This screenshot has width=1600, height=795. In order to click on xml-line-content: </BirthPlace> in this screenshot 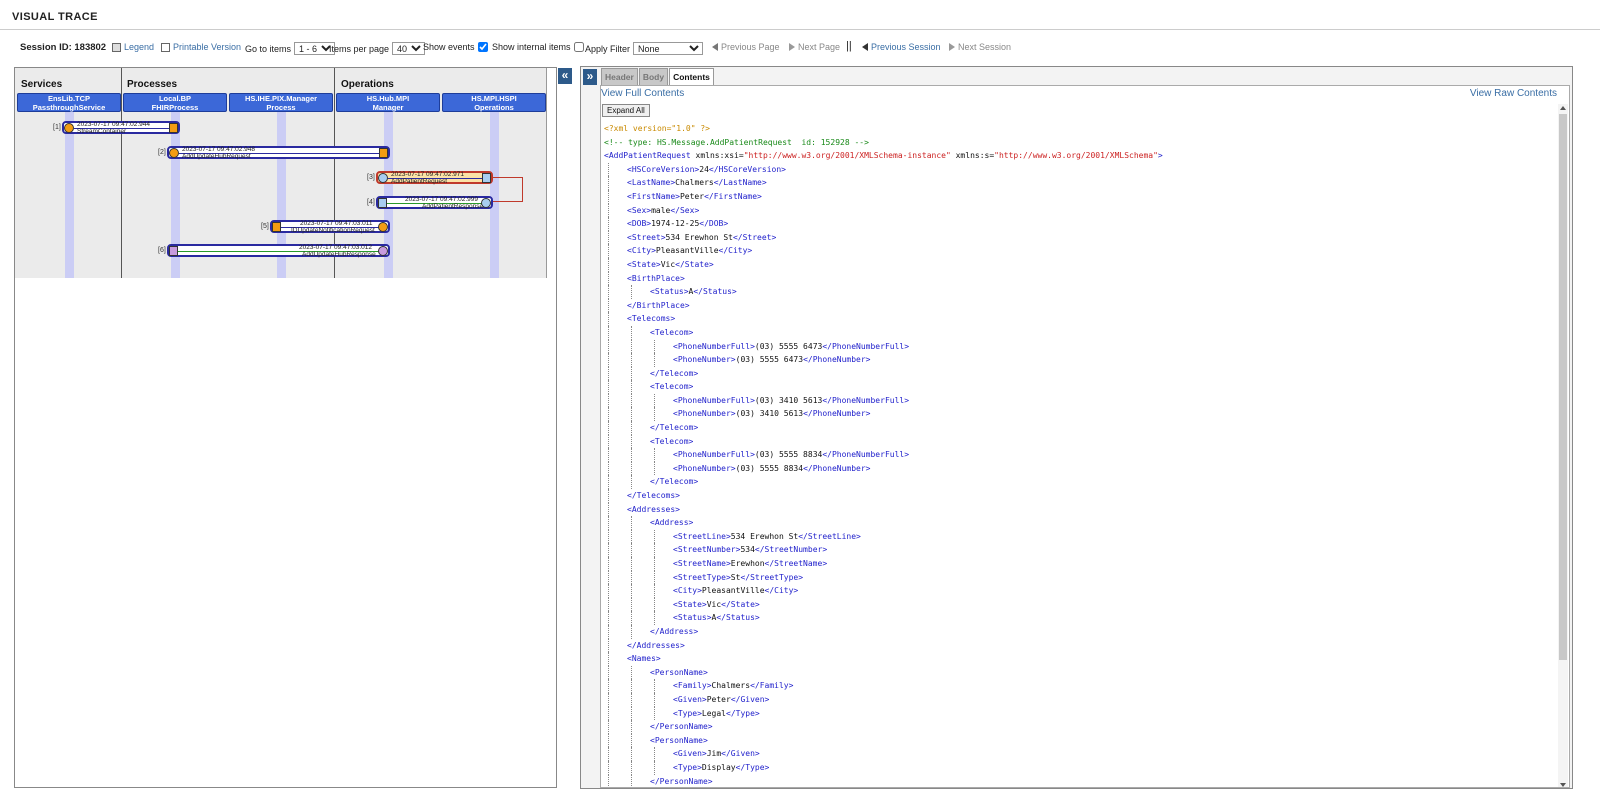, I will do `click(658, 306)`.